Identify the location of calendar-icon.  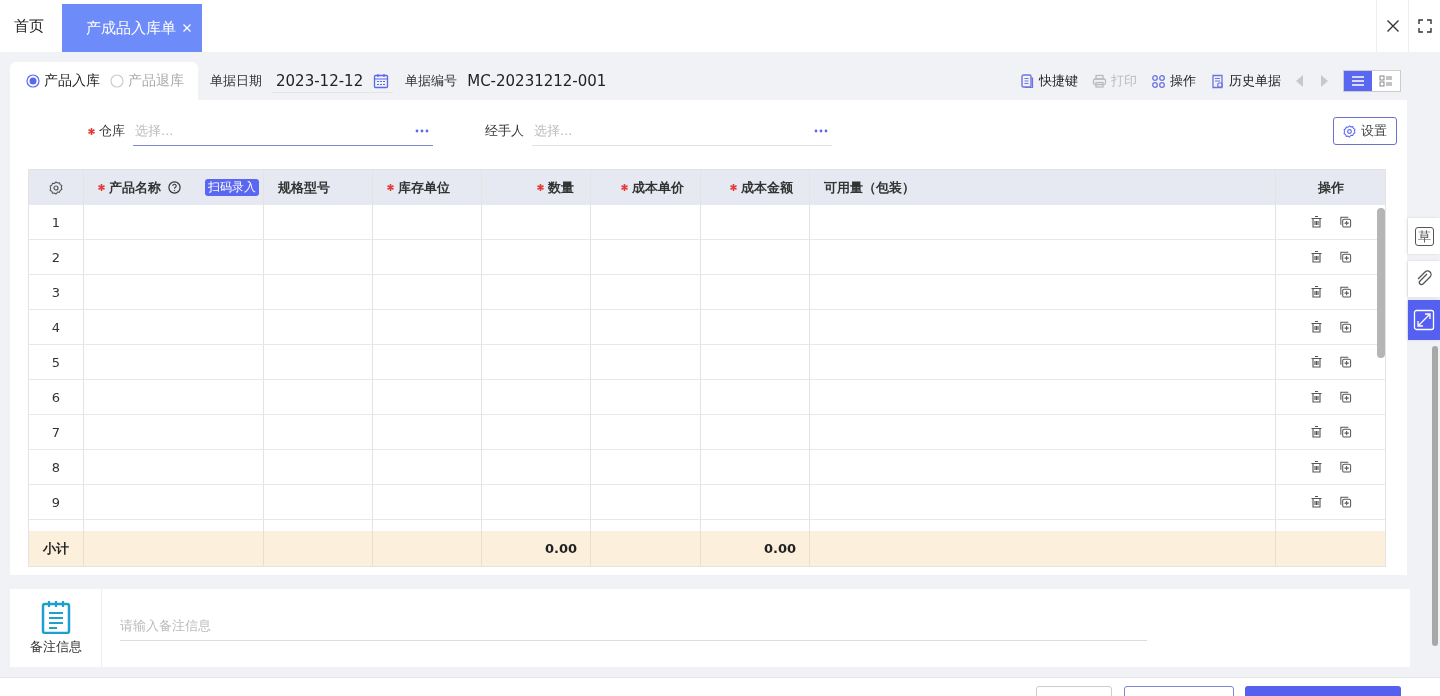
(381, 80).